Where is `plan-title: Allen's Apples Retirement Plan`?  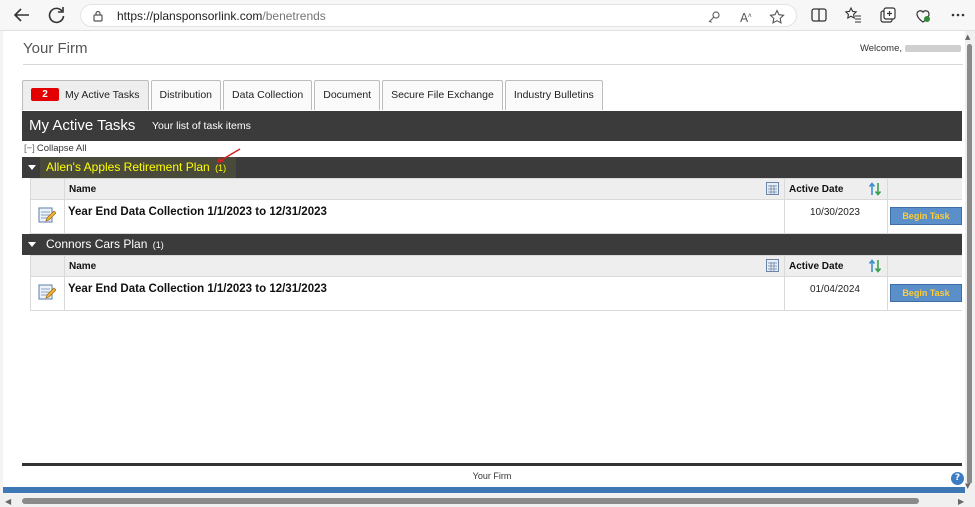
plan-title: Allen's Apples Retirement Plan is located at coordinates (128, 167).